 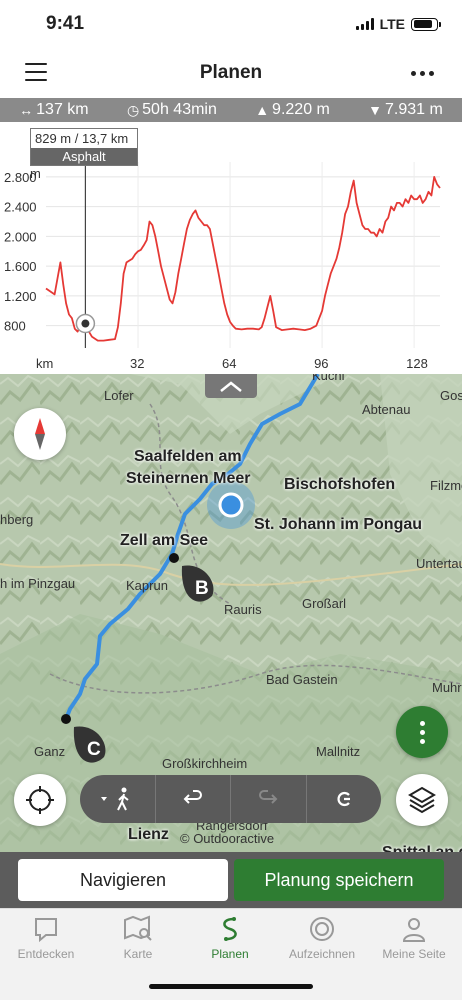 What do you see at coordinates (422, 73) in the screenshot?
I see `more-dots-icon` at bounding box center [422, 73].